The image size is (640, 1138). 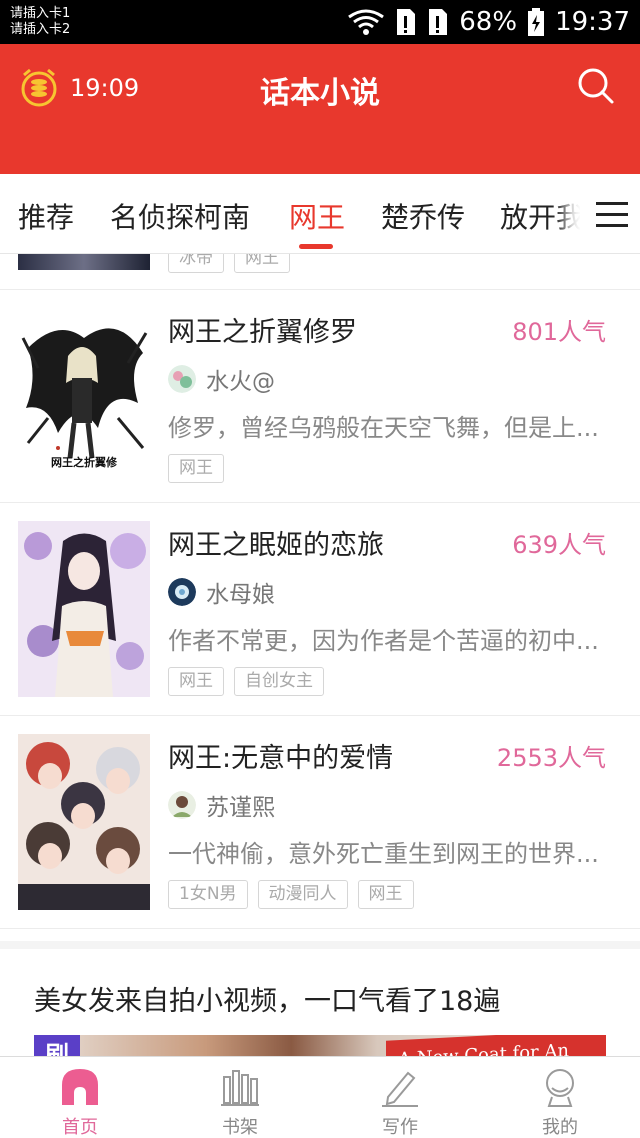 What do you see at coordinates (46, 216) in the screenshot?
I see `tab-recommend: 推荐` at bounding box center [46, 216].